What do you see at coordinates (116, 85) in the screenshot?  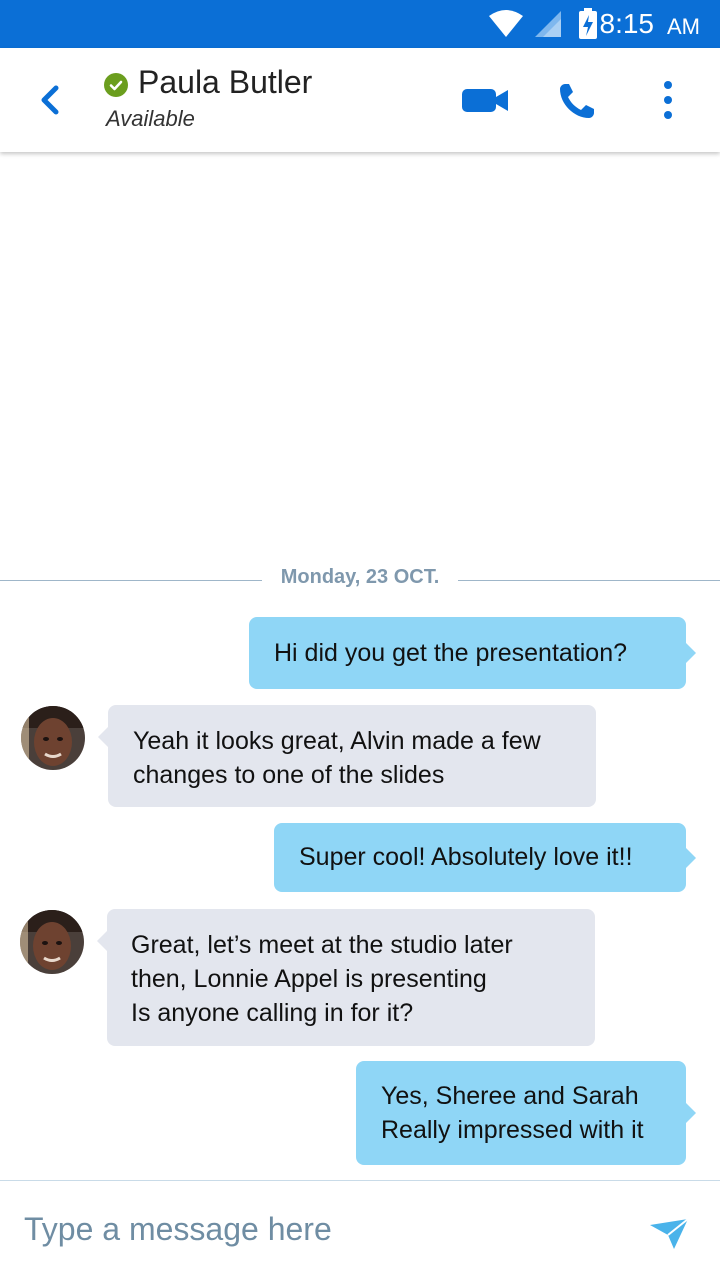 I see `presence-available-icon` at bounding box center [116, 85].